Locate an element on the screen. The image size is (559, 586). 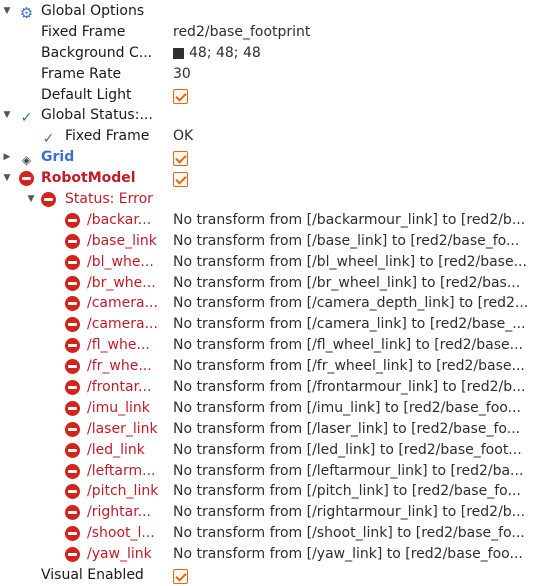
visual-enabled-label: Visual Enabled is located at coordinates (92, 575).